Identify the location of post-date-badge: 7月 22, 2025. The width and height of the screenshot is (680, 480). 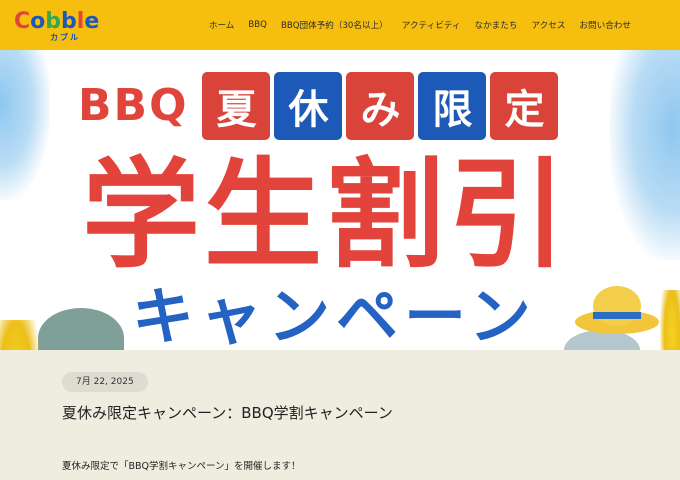
(105, 382).